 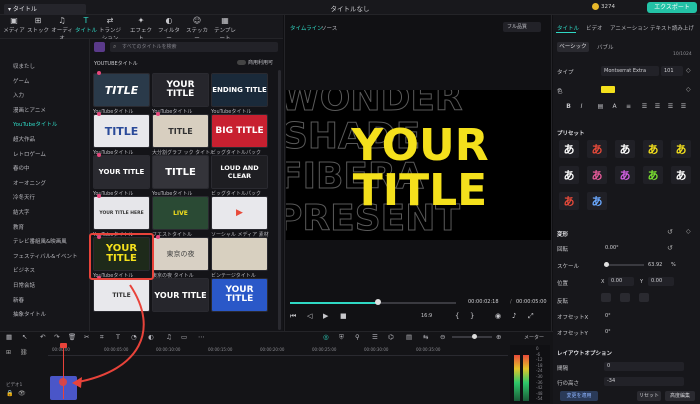 What do you see at coordinates (600, 106) in the screenshot?
I see `text-case-icon: ▤` at bounding box center [600, 106].